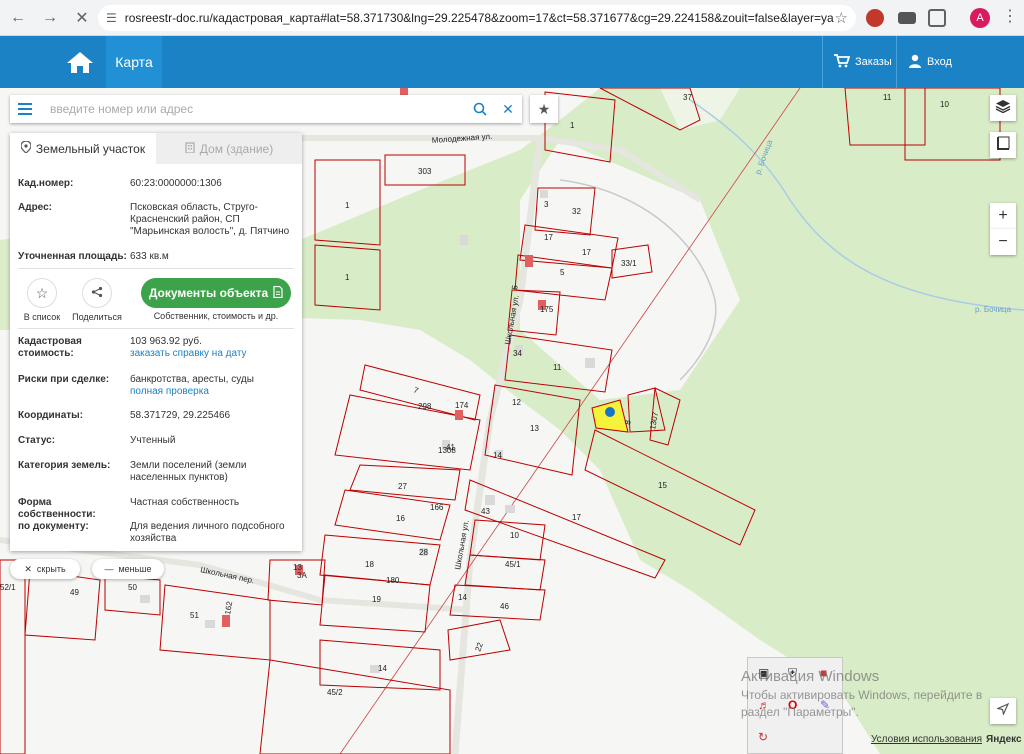 This screenshot has width=1024, height=754. Describe the element at coordinates (236, 148) in the screenshot. I see `tab-building-label: Дом (здание)` at that location.